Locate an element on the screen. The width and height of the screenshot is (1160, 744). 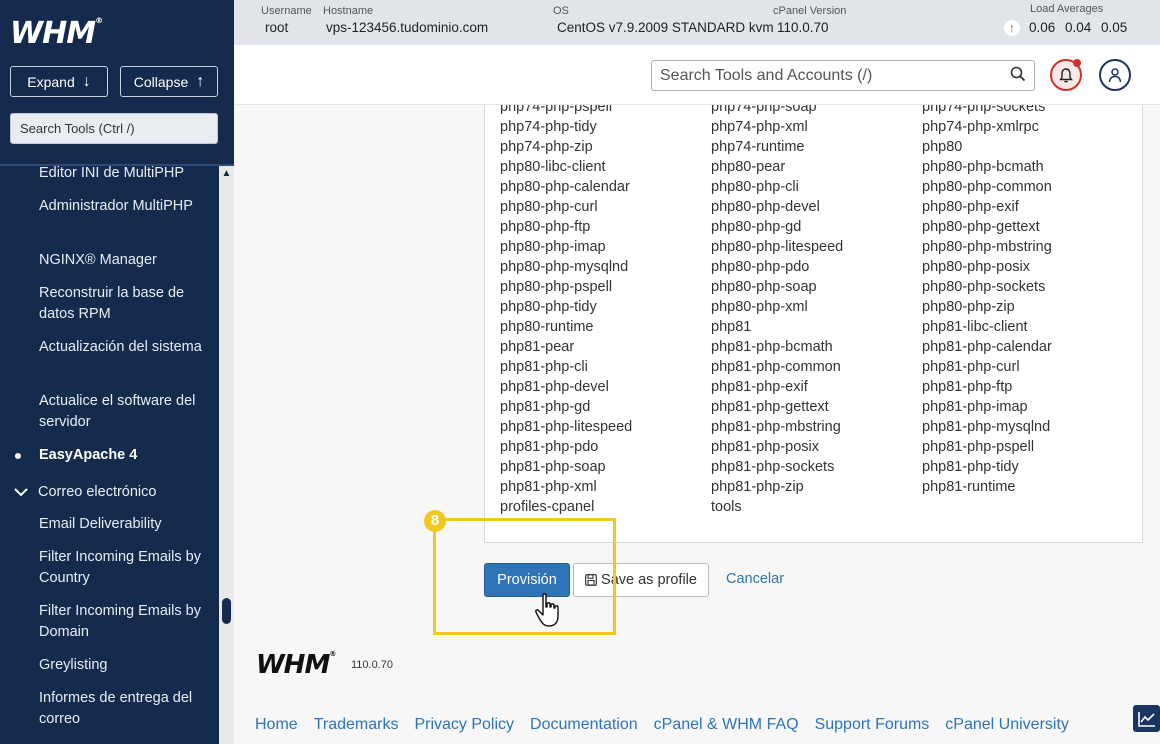
sidebar-item-multiphp-manager: Administrador MultiPHP is located at coordinates (124, 206).